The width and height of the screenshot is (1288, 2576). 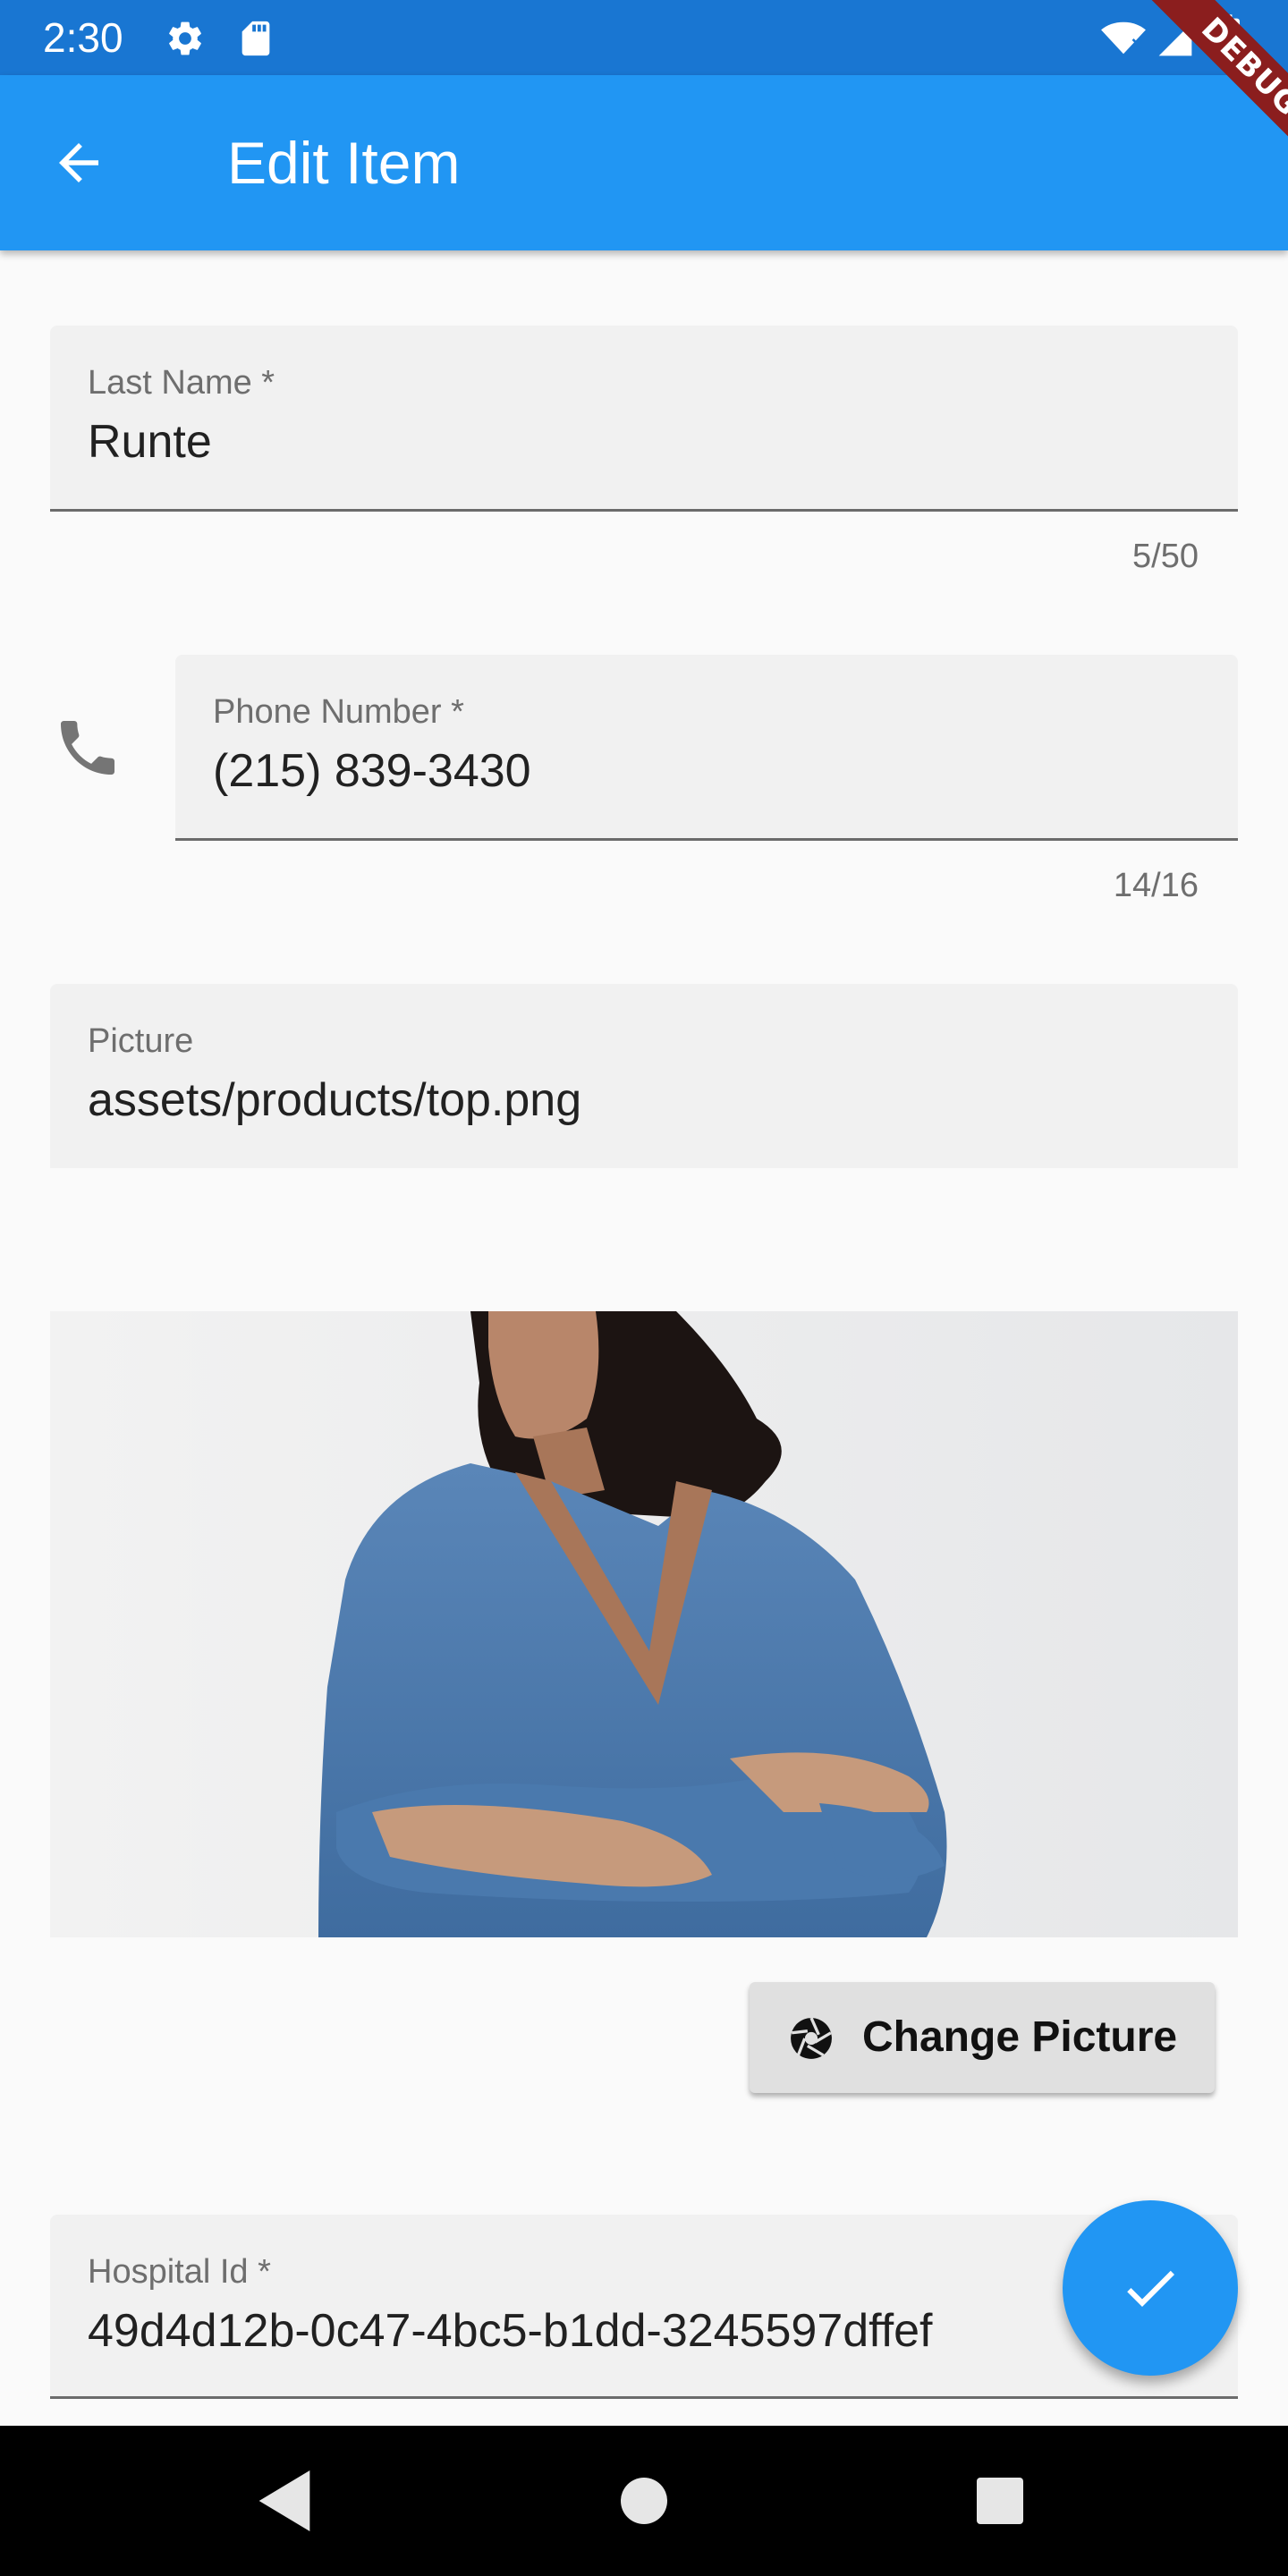 I want to click on last-name-label: Last Name *, so click(x=181, y=383).